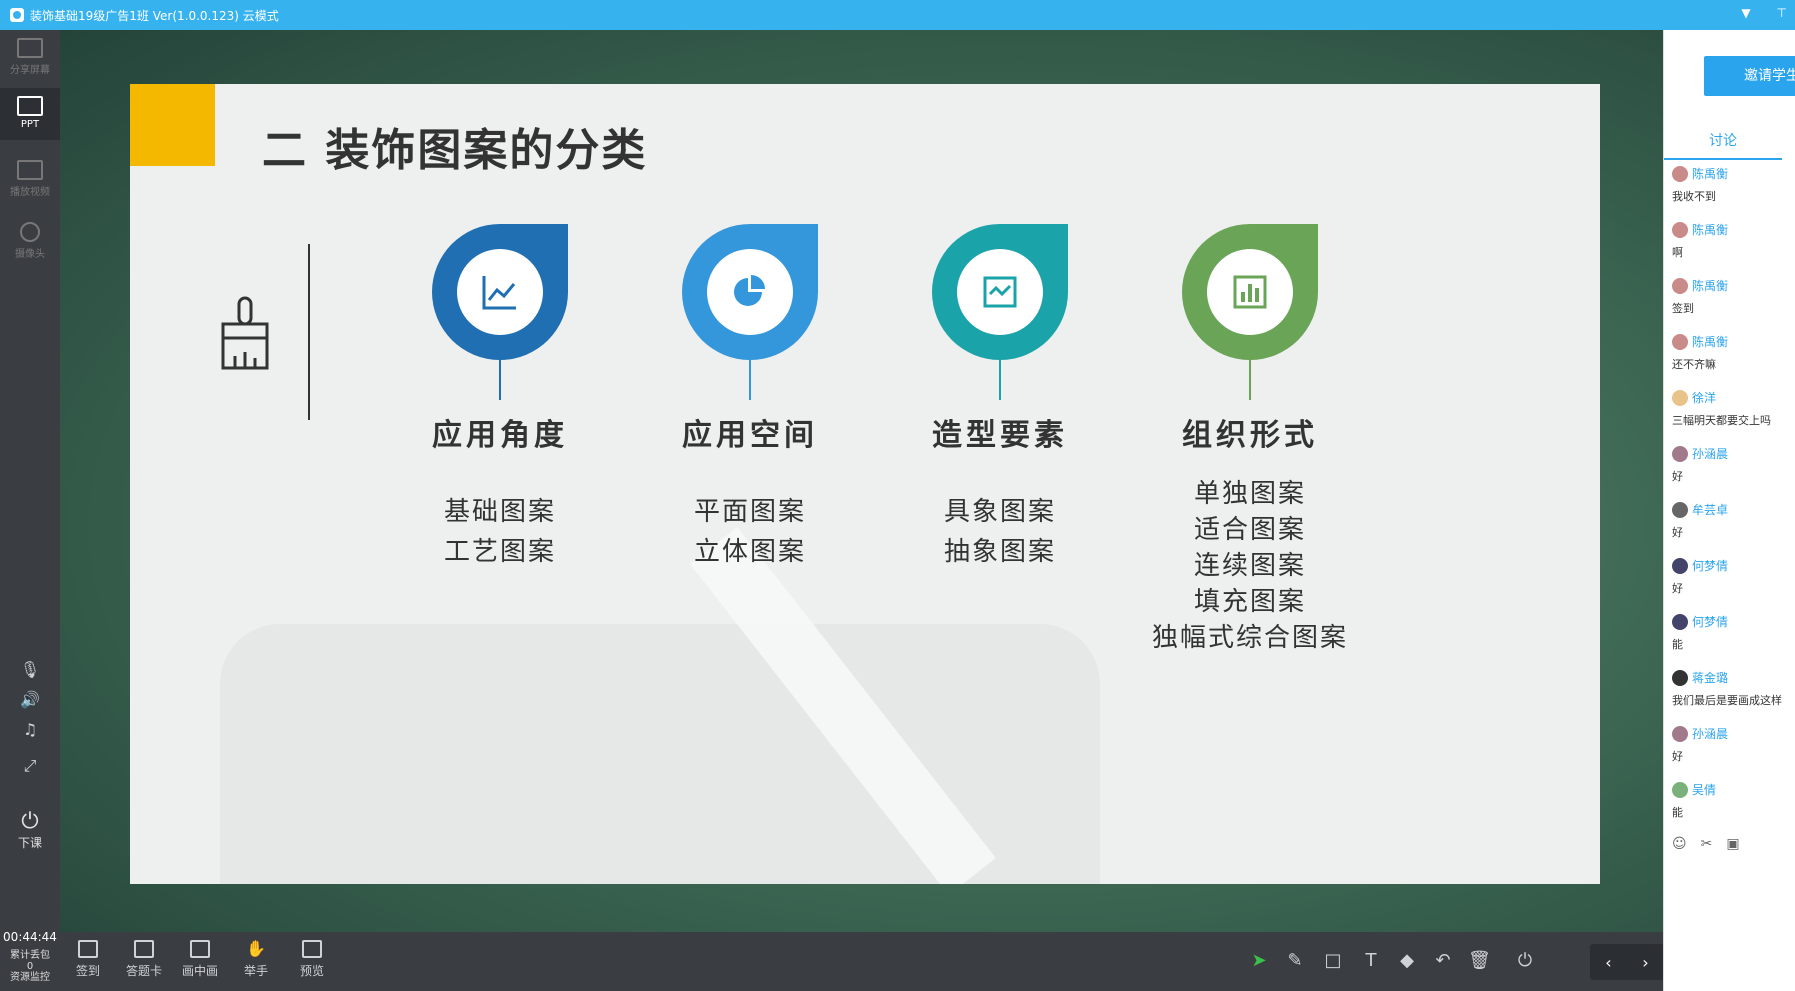 The image size is (1795, 991). What do you see at coordinates (88, 959) in the screenshot?
I see `sign-in-button: 签到` at bounding box center [88, 959].